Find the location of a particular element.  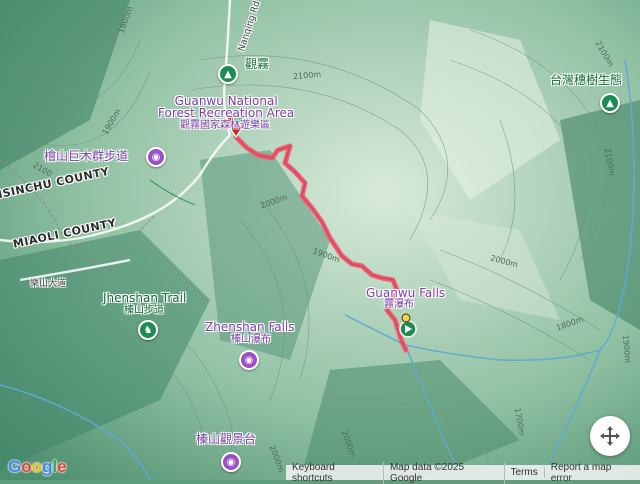

poi-label-zhenshan-view: 榛山觀景台 is located at coordinates (226, 439).